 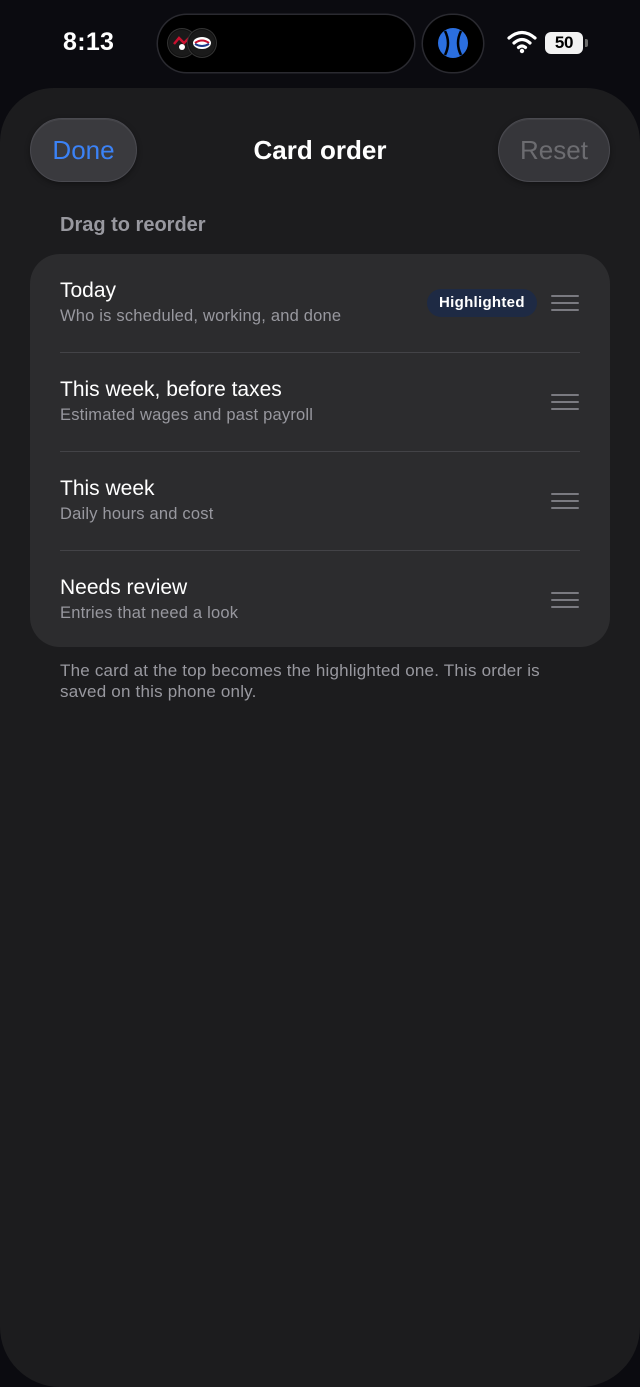 What do you see at coordinates (133, 225) in the screenshot?
I see `section-header: Drag to reorder` at bounding box center [133, 225].